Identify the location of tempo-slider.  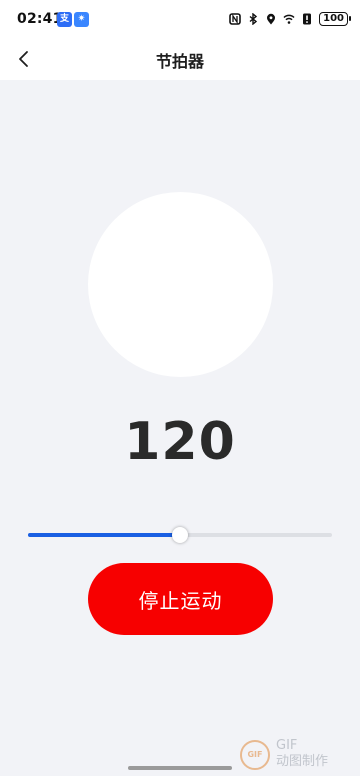
(180, 535).